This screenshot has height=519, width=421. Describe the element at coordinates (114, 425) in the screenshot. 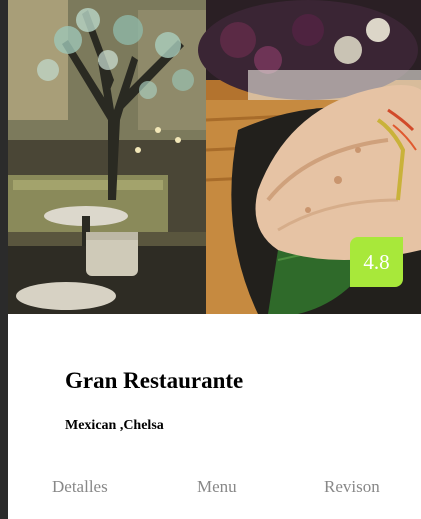

I see `restaurant-tags: Mexican ,Chelsa` at that location.